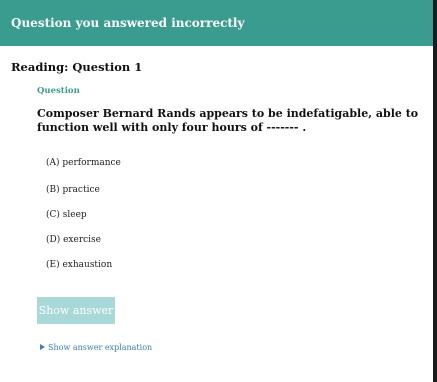 This screenshot has width=437, height=382. I want to click on show-answer-button: Show answer, so click(76, 310).